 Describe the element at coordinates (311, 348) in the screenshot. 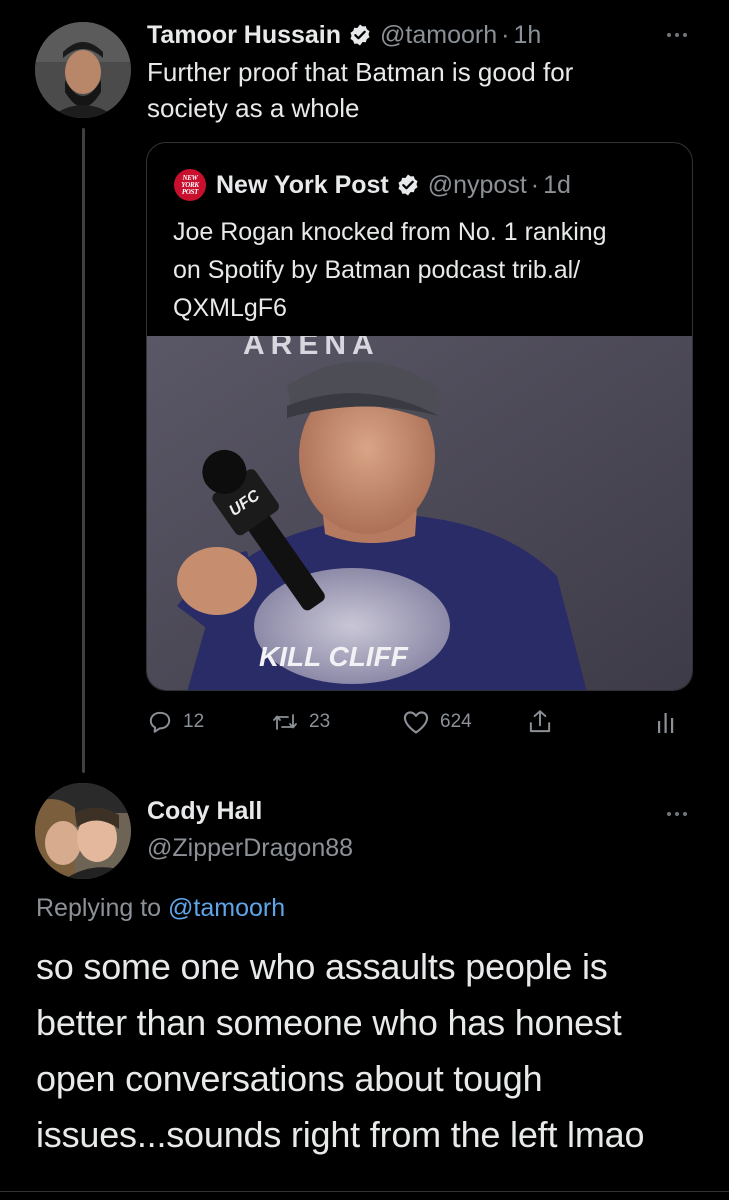

I see `arena-sign-text: ARENA` at that location.